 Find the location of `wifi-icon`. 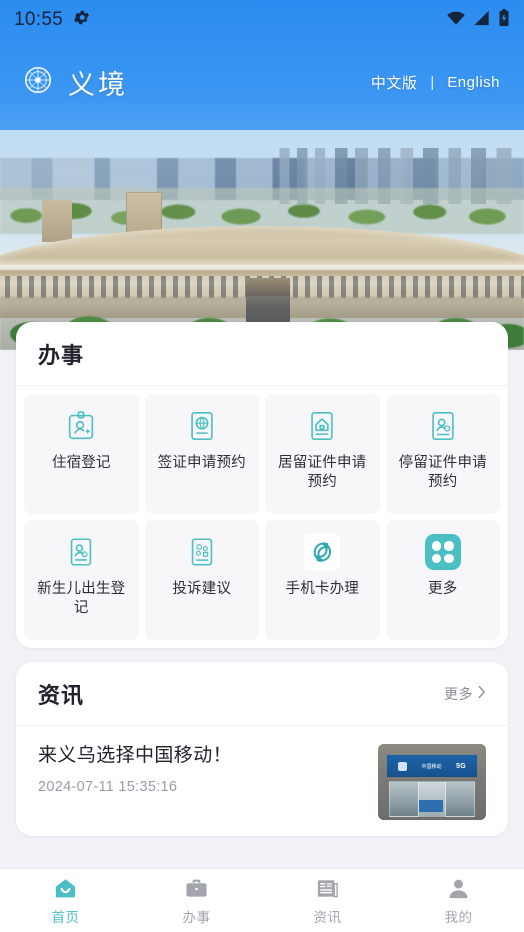

wifi-icon is located at coordinates (456, 20).